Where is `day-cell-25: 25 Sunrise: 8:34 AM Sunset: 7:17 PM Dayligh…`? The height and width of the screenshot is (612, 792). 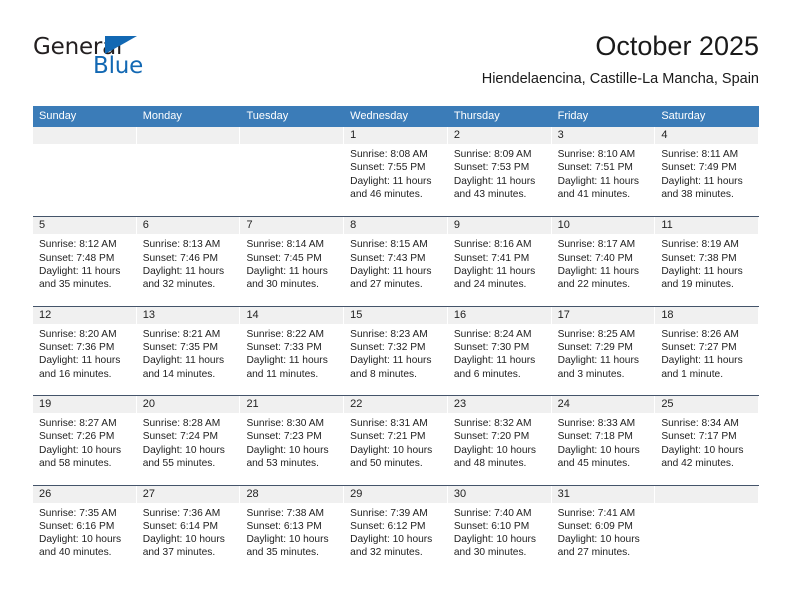 day-cell-25: 25 Sunrise: 8:34 AM Sunset: 7:17 PM Dayligh… is located at coordinates (707, 440).